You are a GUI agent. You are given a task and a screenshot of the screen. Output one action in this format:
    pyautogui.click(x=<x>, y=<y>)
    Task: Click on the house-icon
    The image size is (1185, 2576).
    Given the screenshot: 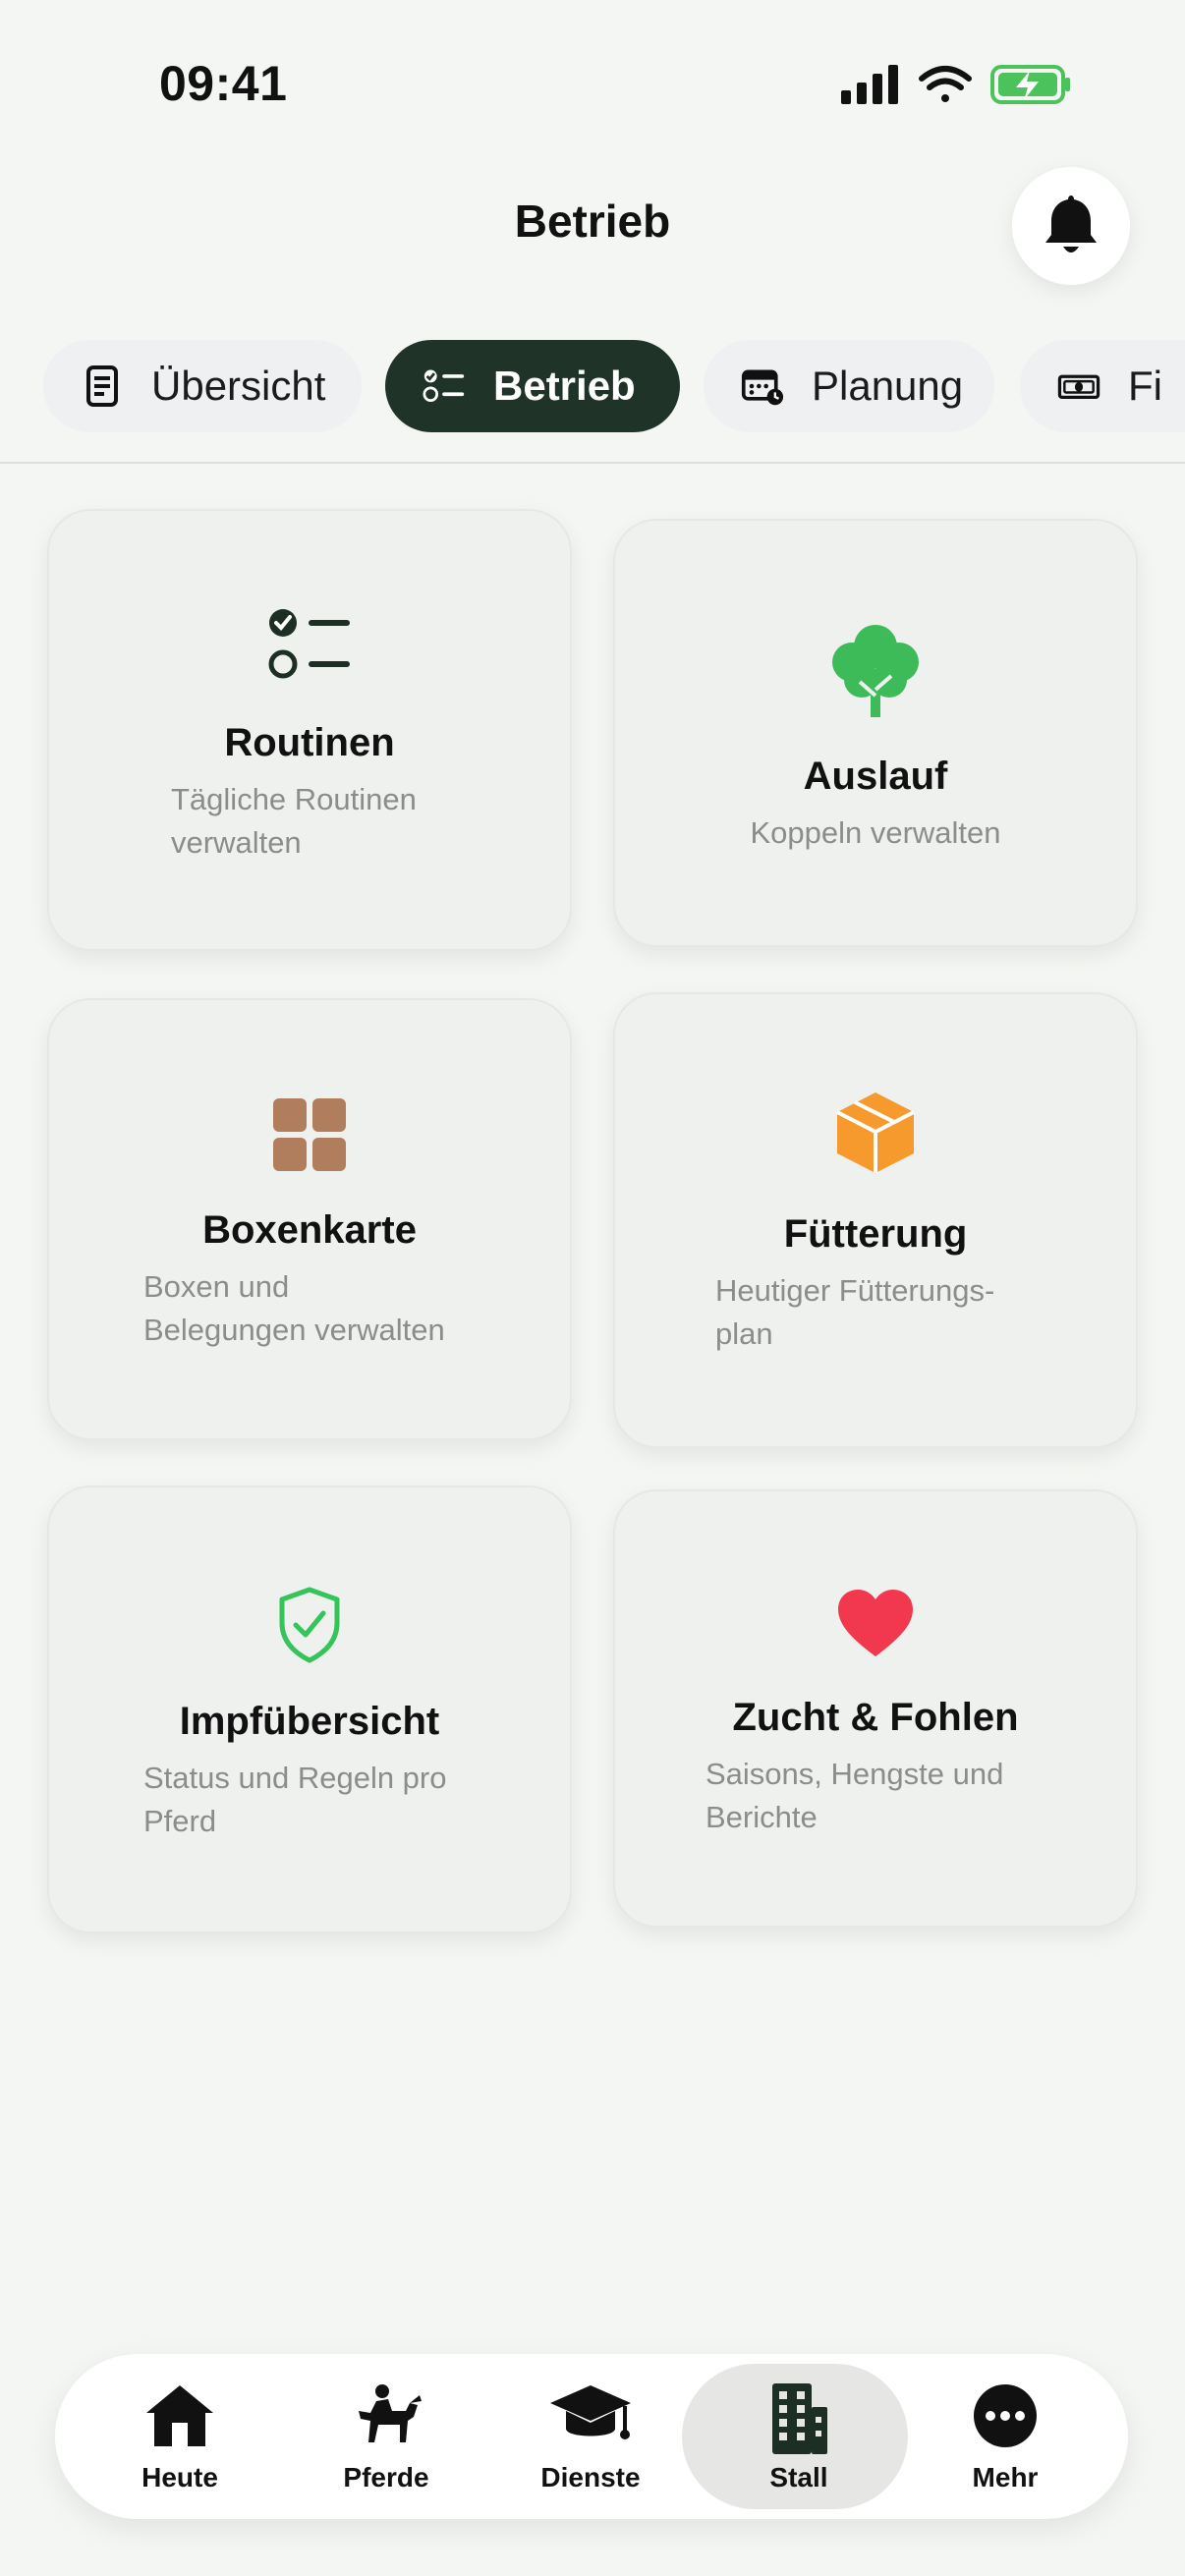 What is the action you would take?
    pyautogui.click(x=180, y=2415)
    